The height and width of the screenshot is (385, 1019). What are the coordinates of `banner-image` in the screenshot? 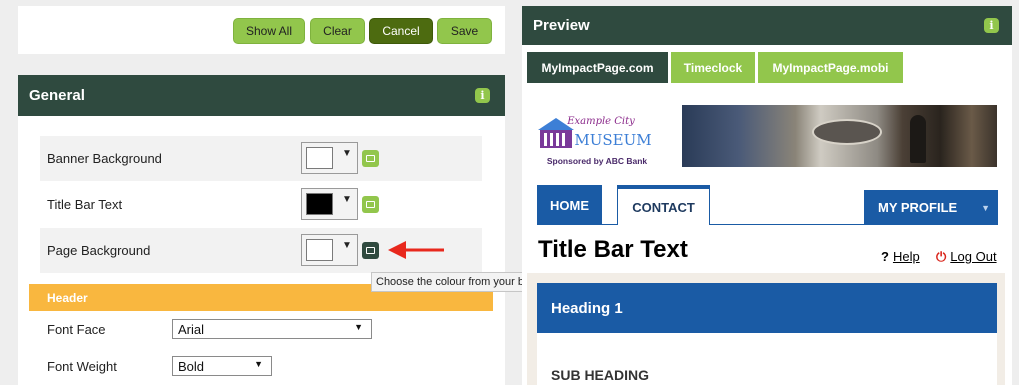 It's located at (839, 136).